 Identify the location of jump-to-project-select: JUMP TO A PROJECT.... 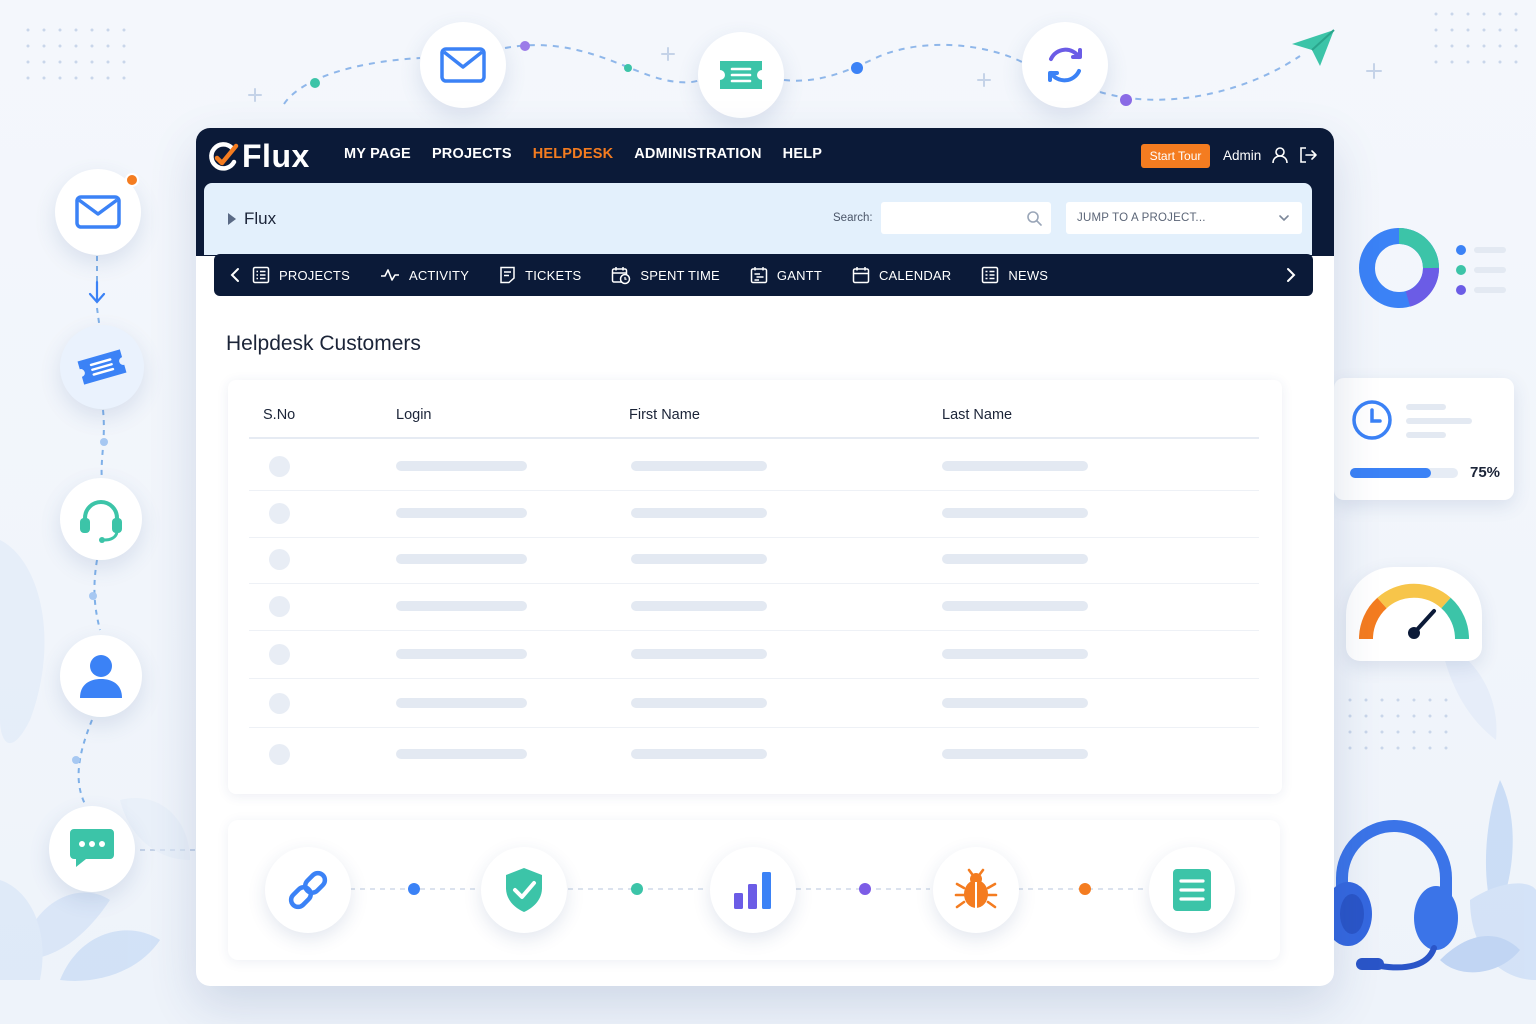
(1184, 218).